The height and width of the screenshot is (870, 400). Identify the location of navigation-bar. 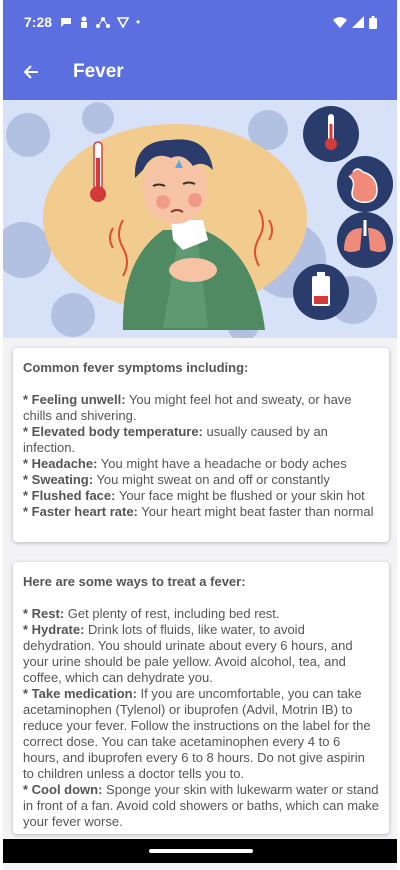
(200, 851).